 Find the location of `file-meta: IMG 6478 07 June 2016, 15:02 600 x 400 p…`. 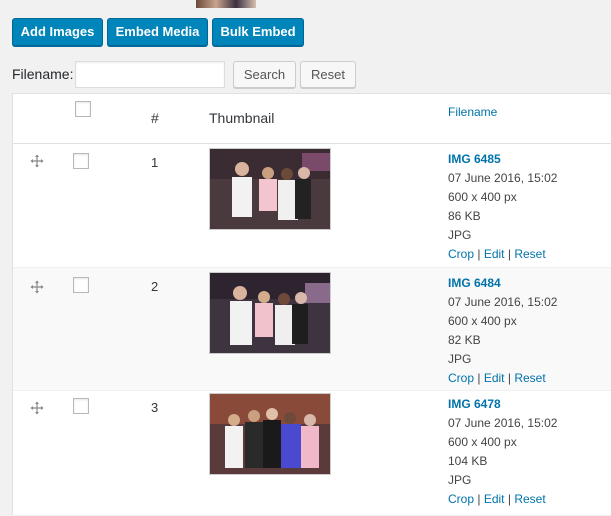

file-meta: IMG 6478 07 June 2016, 15:02 600 x 400 p… is located at coordinates (502, 452).